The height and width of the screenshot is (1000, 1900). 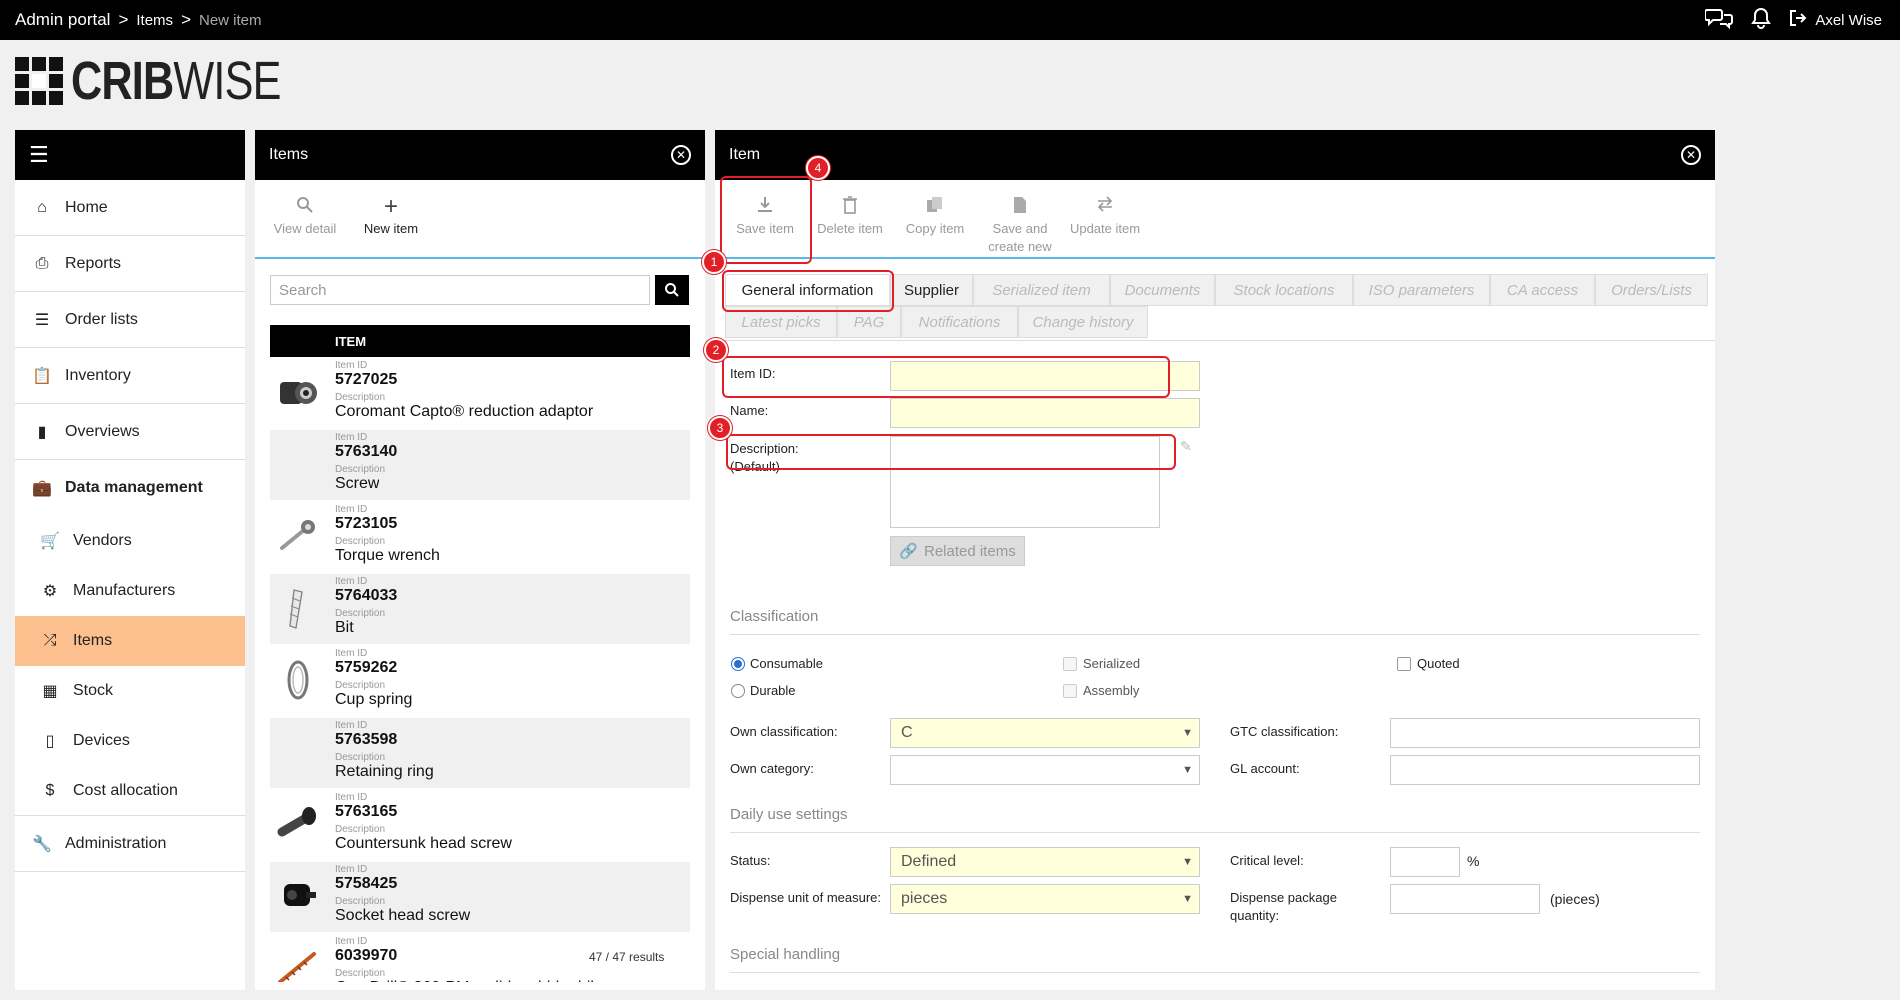 I want to click on tab-orders-lists: Orders/Lists, so click(x=1651, y=290).